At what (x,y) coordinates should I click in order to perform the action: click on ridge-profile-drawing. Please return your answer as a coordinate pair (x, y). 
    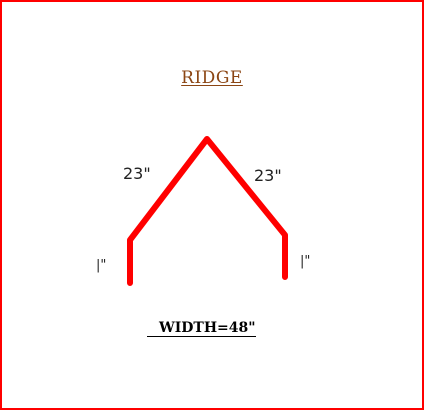
    Looking at the image, I should click on (207, 211).